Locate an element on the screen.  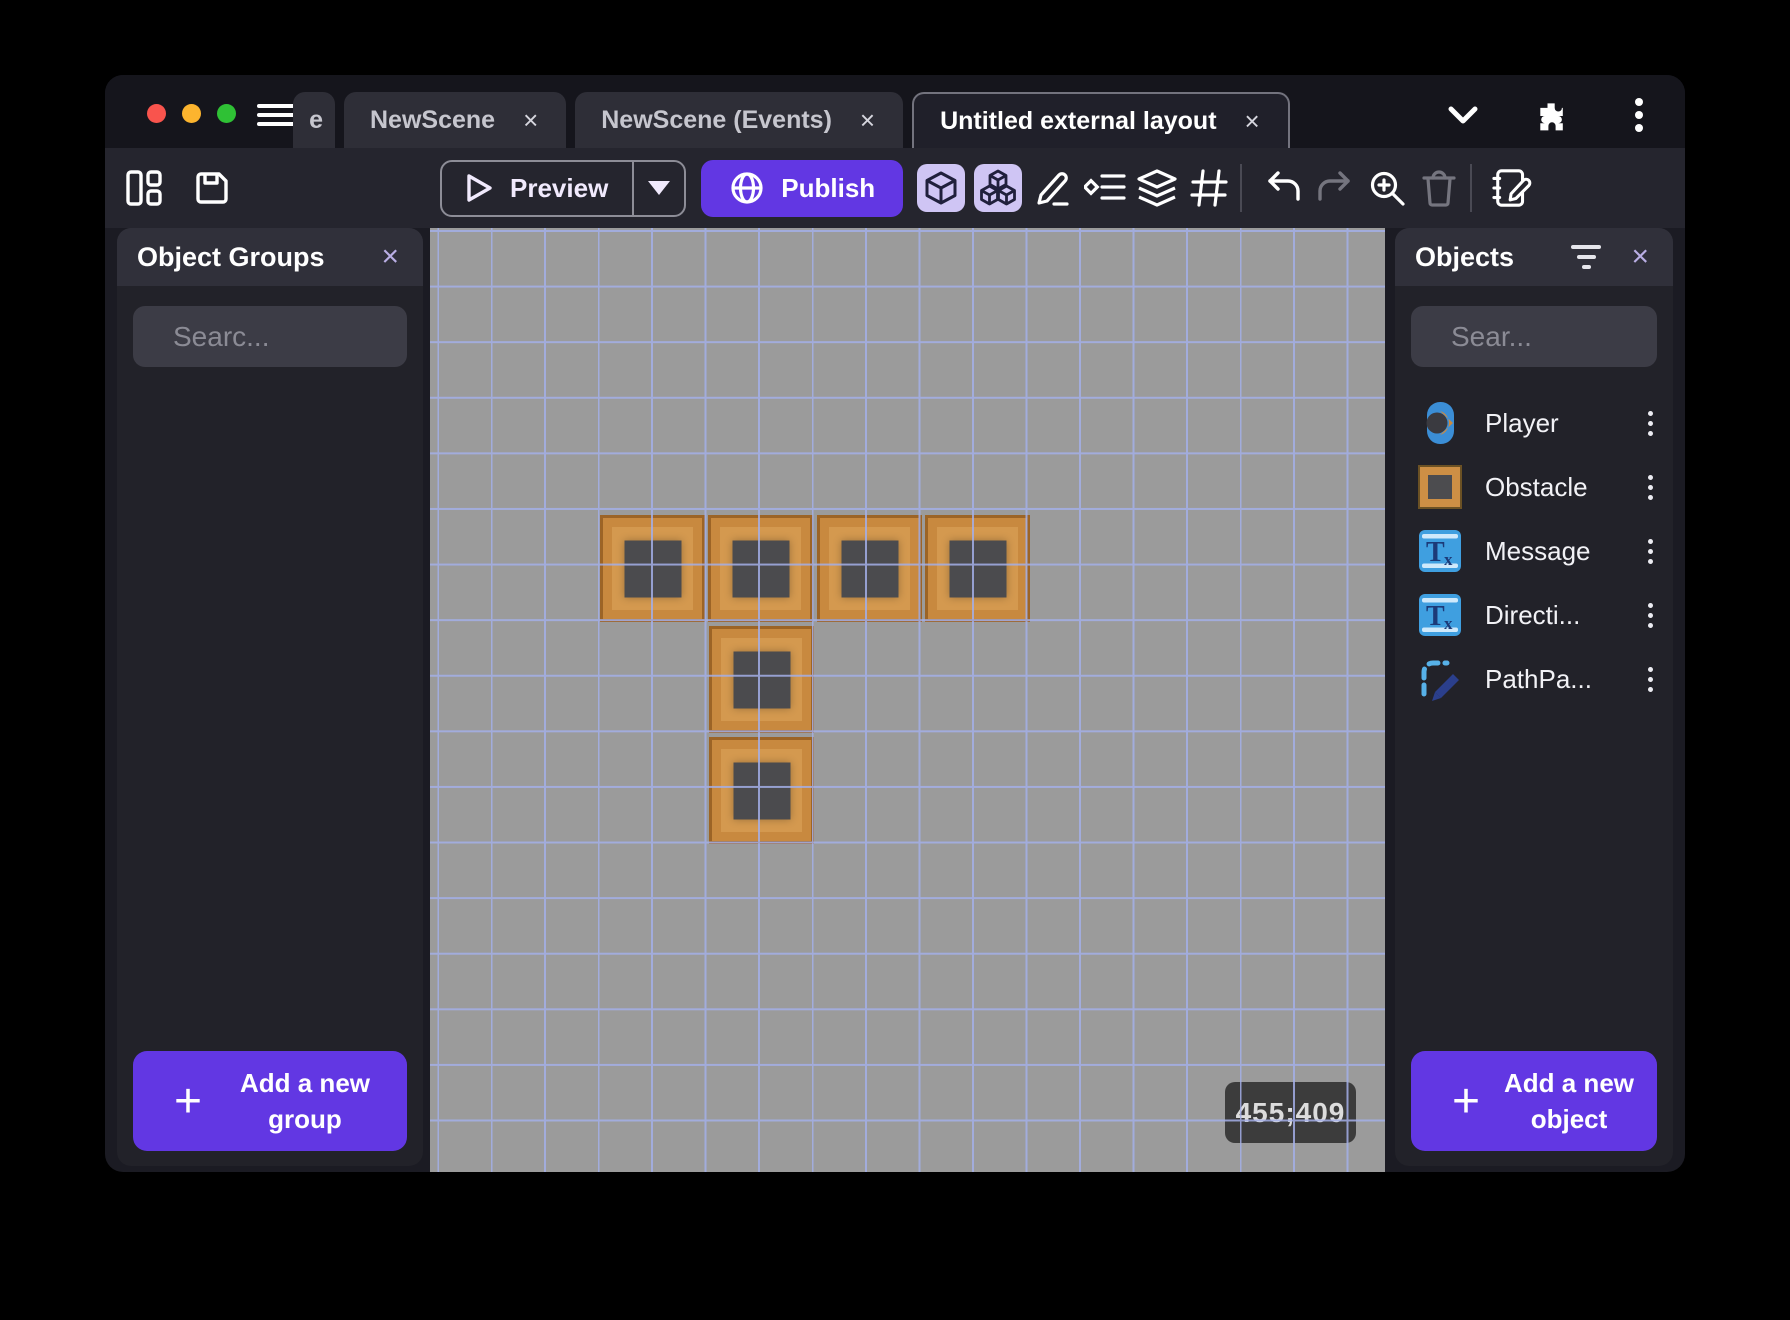
add-group-button: + Add a new group is located at coordinates (270, 1101).